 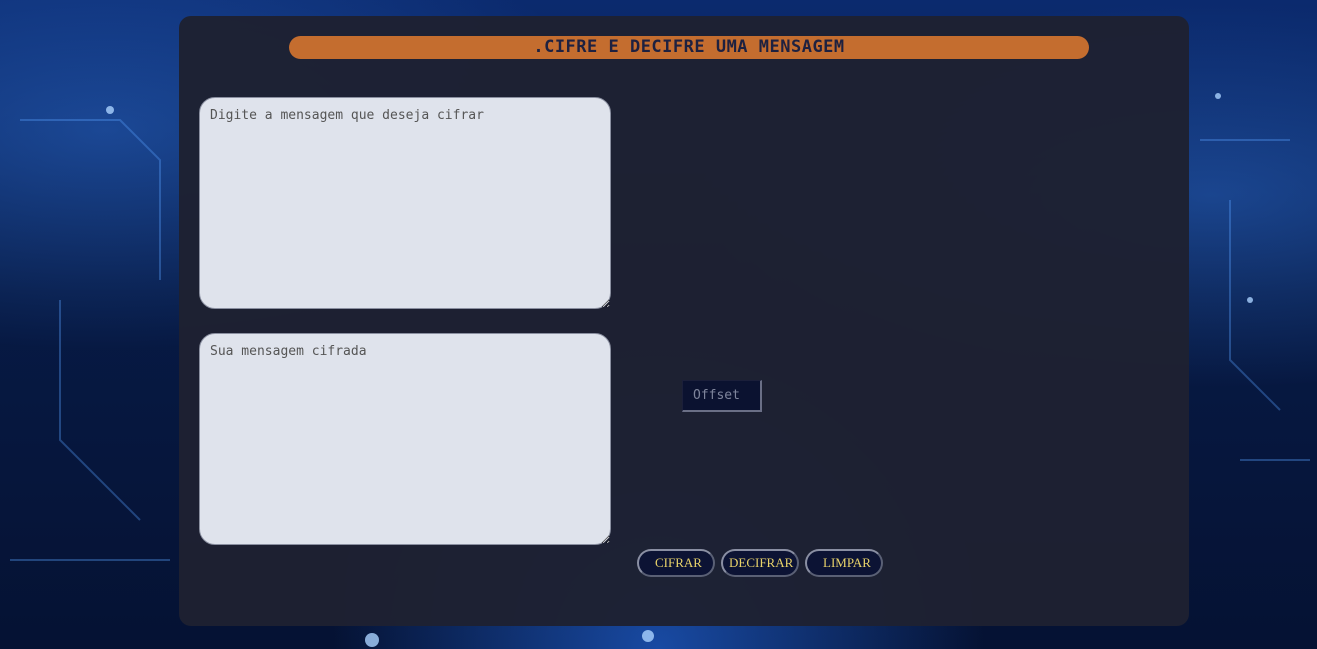 What do you see at coordinates (689, 47) in the screenshot?
I see `page-title: .CIFRE E DECIFRE UMA MENSAGEM` at bounding box center [689, 47].